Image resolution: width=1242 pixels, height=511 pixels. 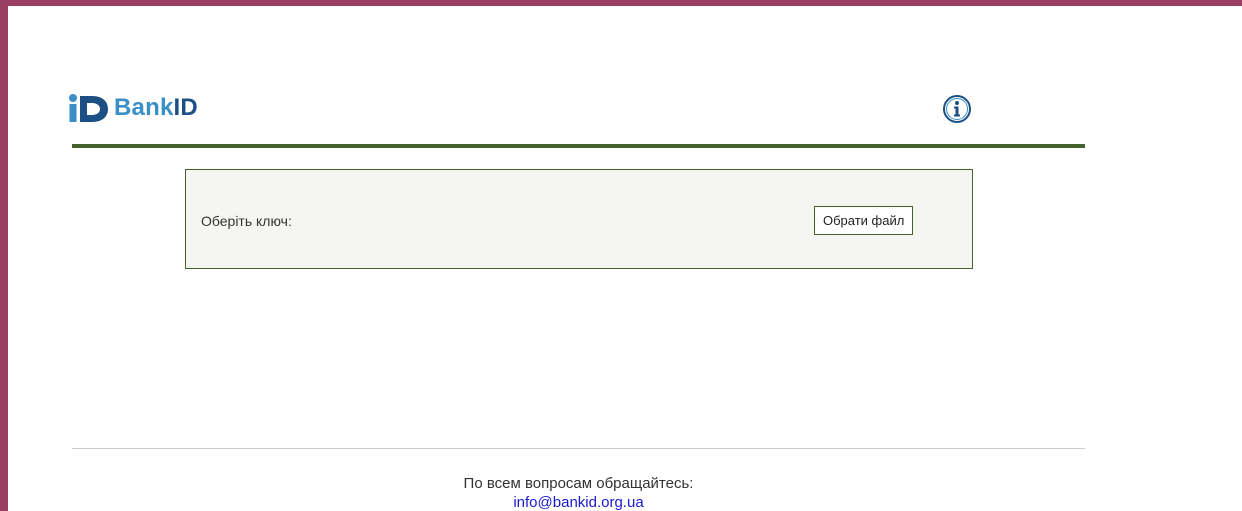 I want to click on footer-contact-text: По всем вопросам обращайтесь:, so click(x=578, y=483).